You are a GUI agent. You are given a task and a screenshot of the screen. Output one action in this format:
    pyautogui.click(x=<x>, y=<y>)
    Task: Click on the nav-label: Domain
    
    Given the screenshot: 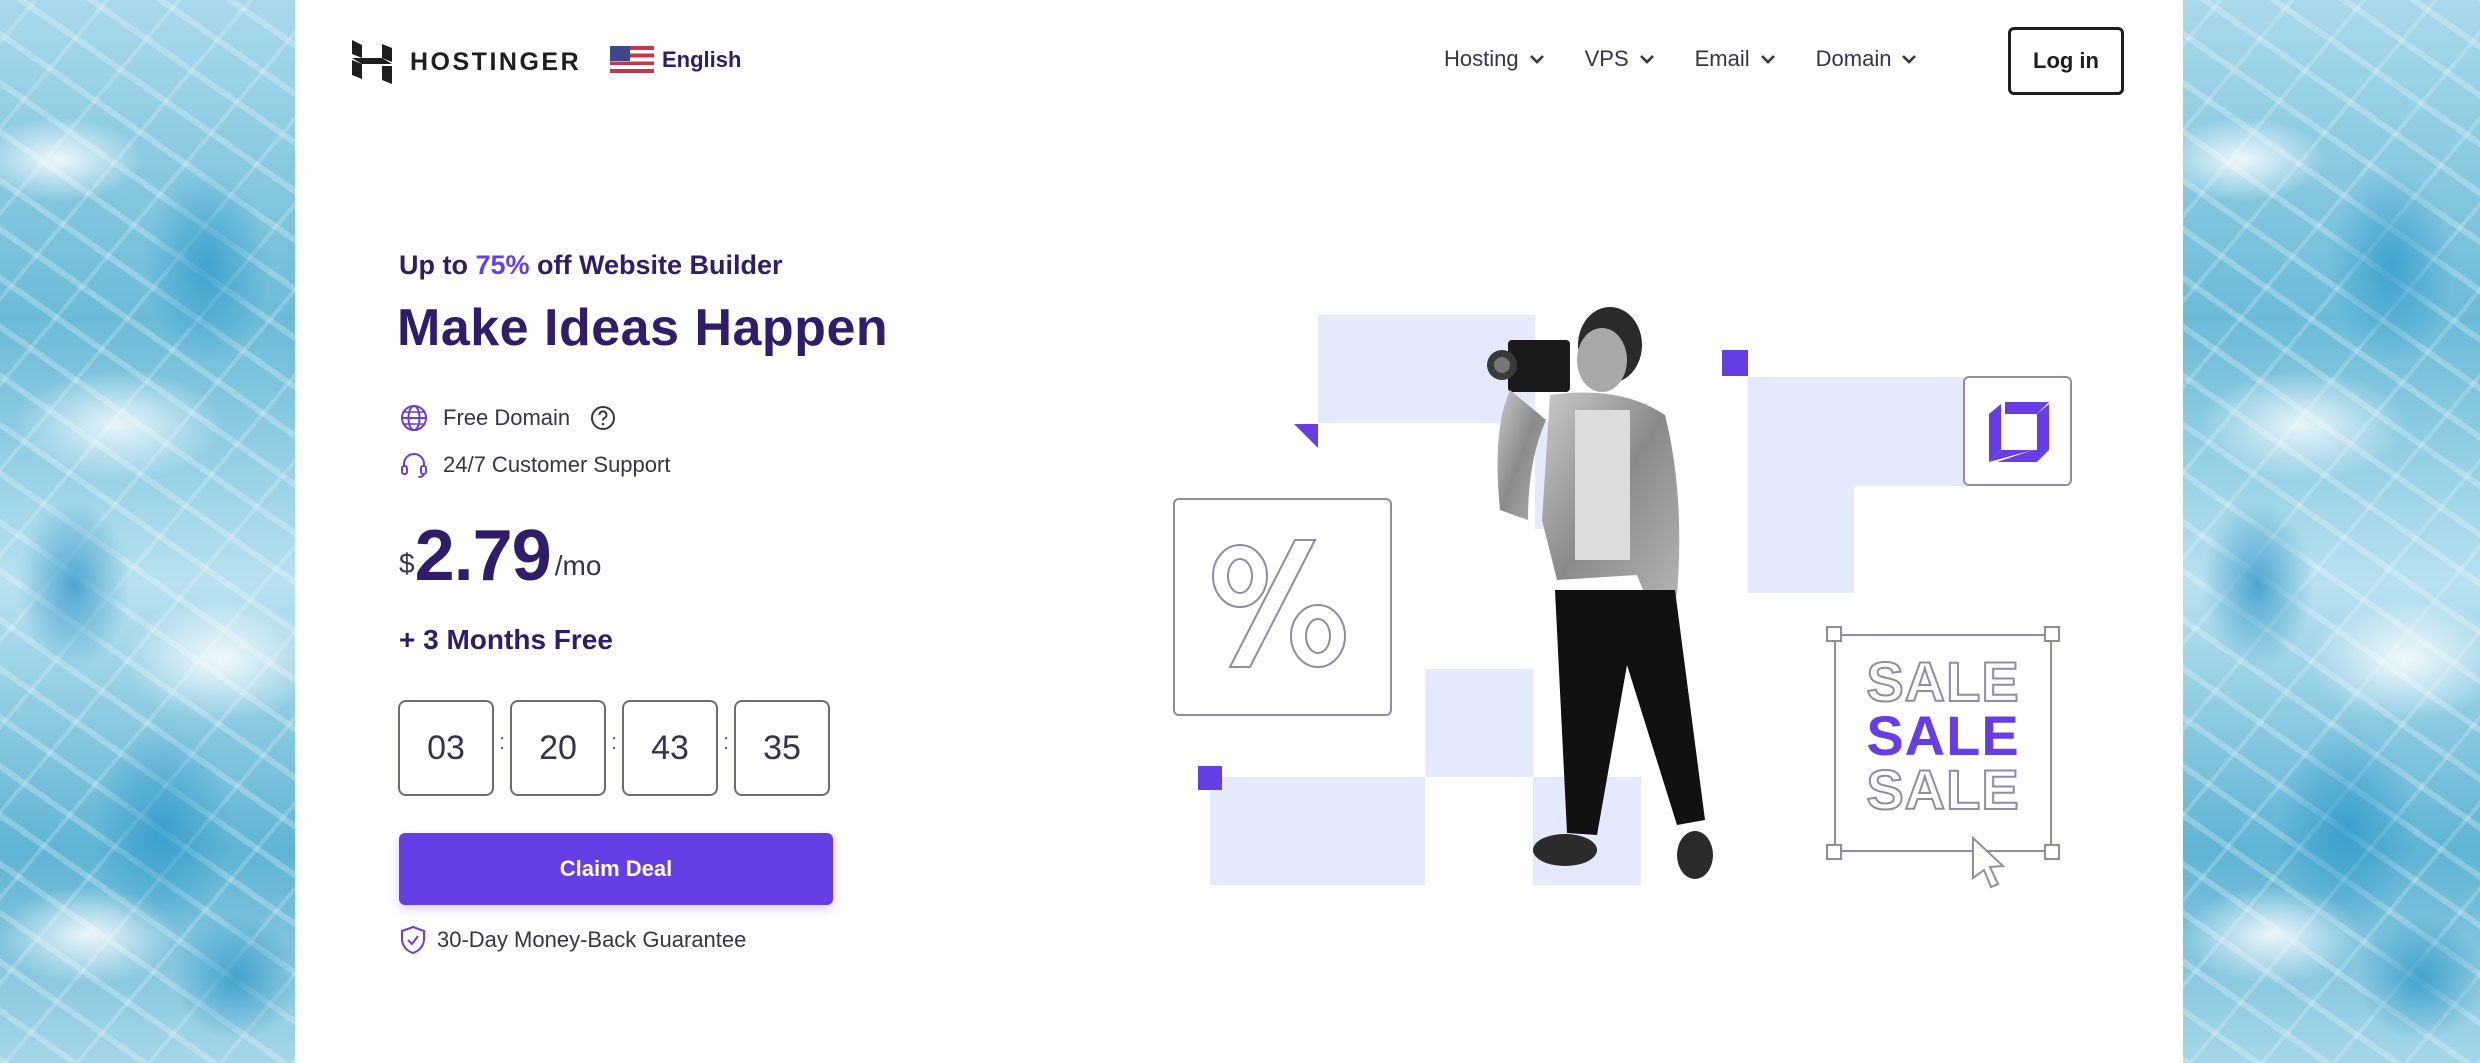 What is the action you would take?
    pyautogui.click(x=1853, y=58)
    